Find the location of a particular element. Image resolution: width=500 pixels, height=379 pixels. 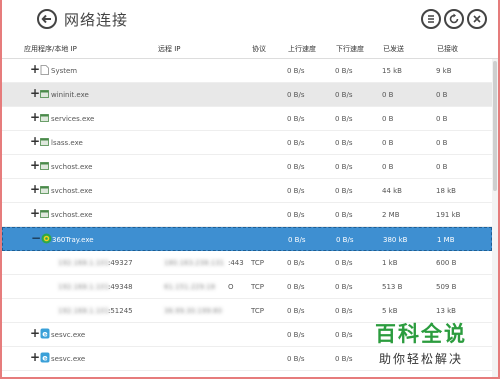

list-view-button is located at coordinates (431, 19).